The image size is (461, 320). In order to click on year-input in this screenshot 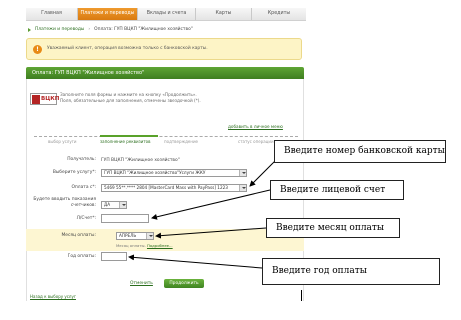, I will do `click(114, 256)`.